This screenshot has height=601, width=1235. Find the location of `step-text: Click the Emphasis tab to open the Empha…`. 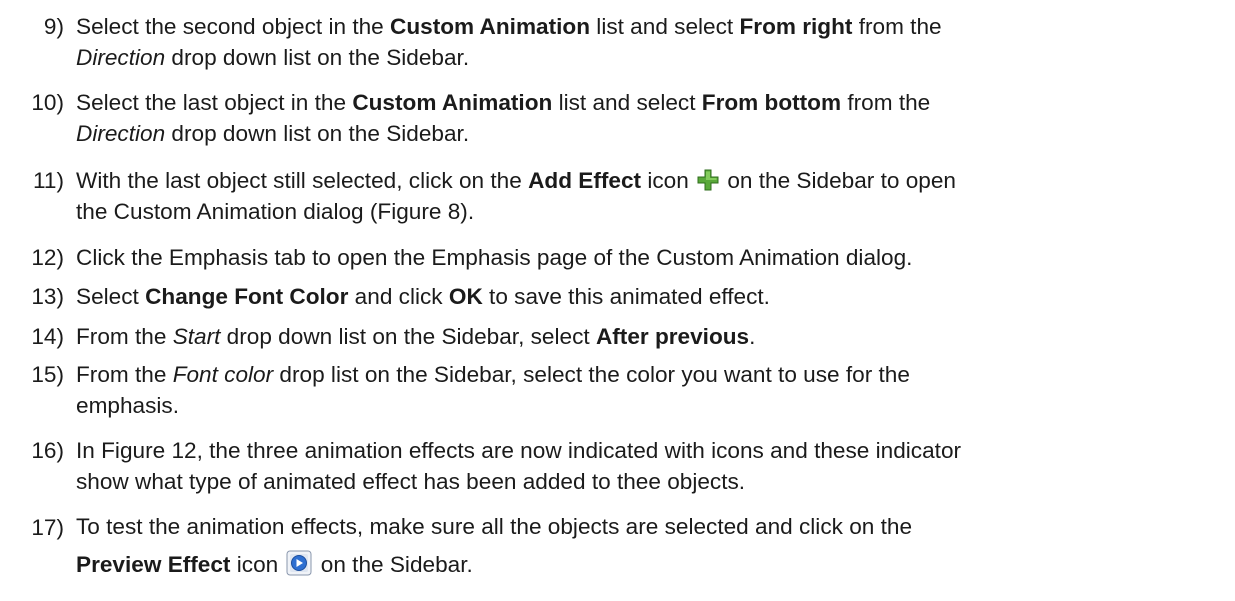

step-text: Click the Emphasis tab to open the Empha… is located at coordinates (646, 257).